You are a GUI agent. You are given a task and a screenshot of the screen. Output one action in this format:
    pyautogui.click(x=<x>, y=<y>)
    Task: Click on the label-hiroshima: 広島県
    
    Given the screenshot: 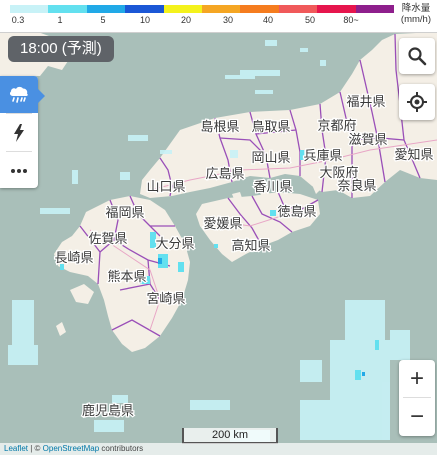 What is the action you would take?
    pyautogui.click(x=224, y=173)
    